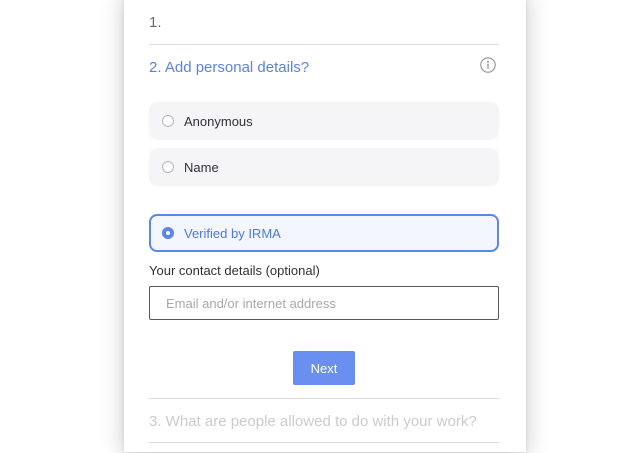 The width and height of the screenshot is (638, 453). I want to click on option-label: Verified by IRMA, so click(232, 233).